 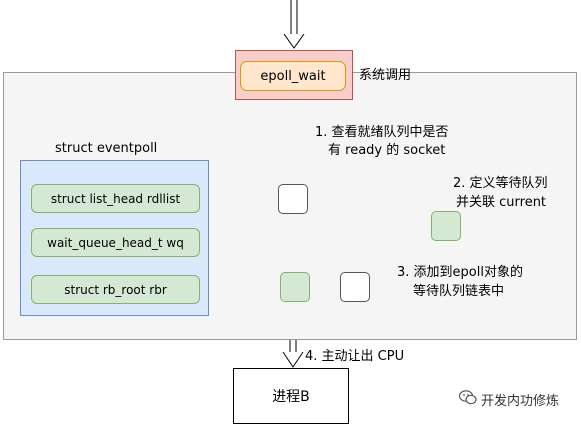 I want to click on step3-label-line1: 3. 添加到epoll对象的, so click(x=460, y=272).